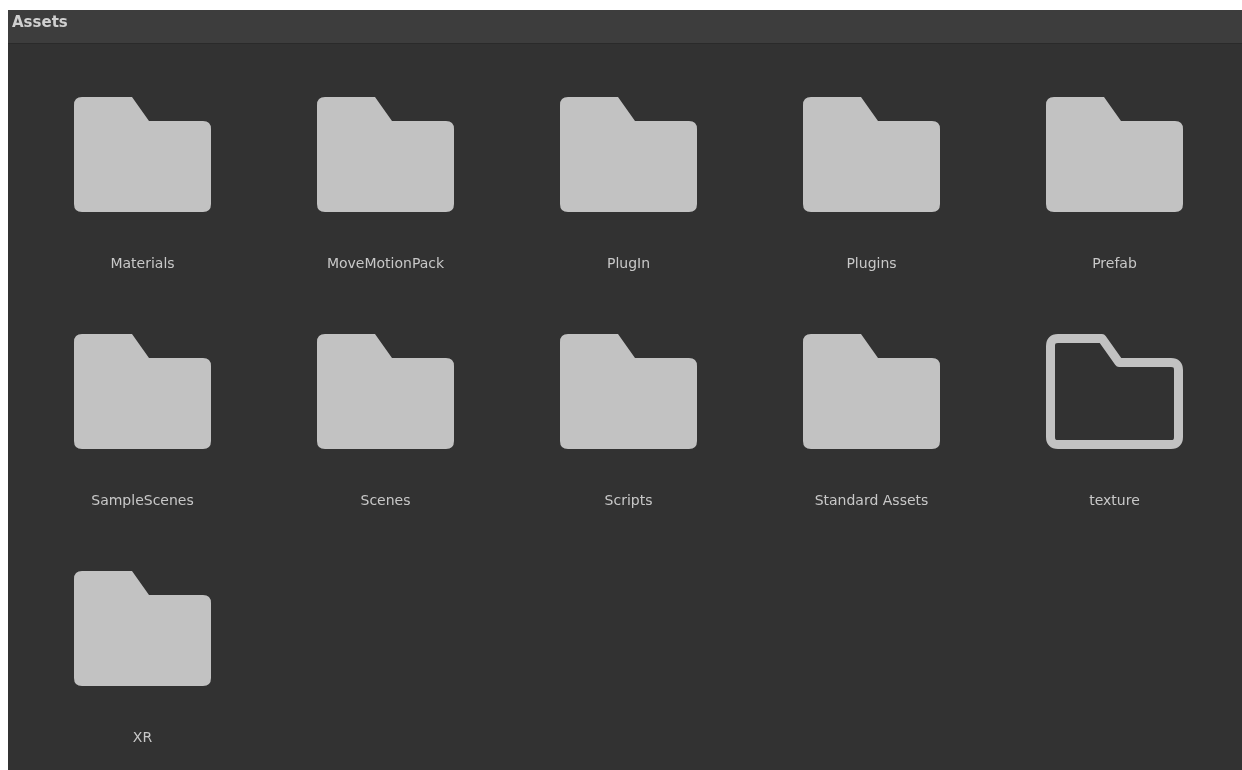  What do you see at coordinates (871, 500) in the screenshot?
I see `folder-name: Standard Assets` at bounding box center [871, 500].